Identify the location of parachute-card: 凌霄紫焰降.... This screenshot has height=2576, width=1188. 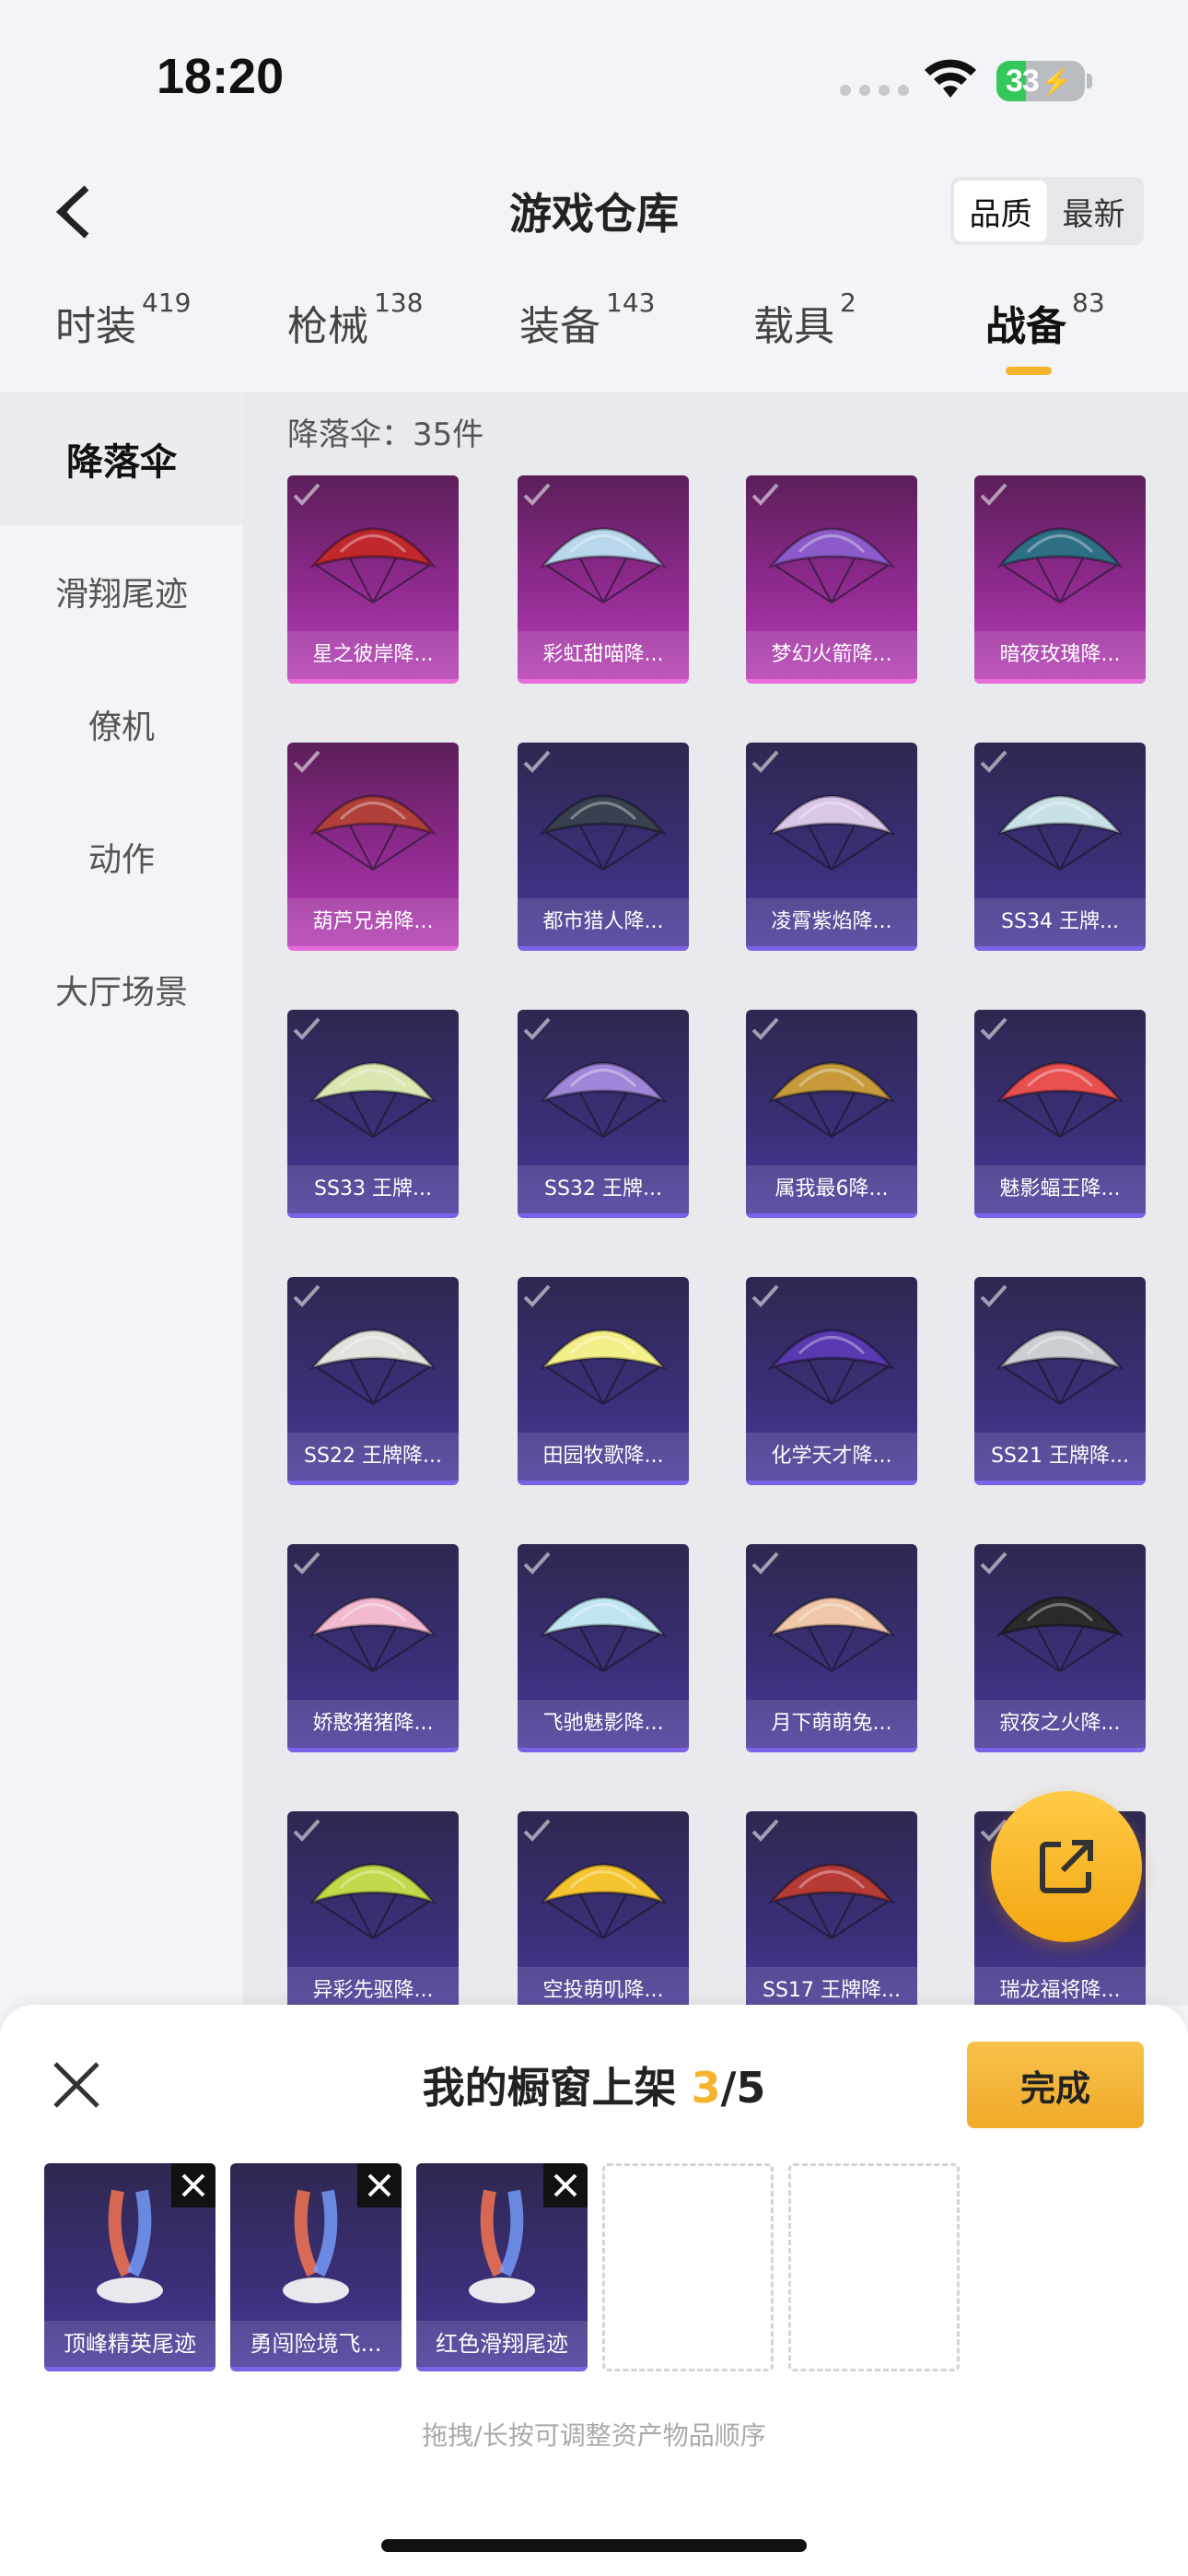
(831, 847).